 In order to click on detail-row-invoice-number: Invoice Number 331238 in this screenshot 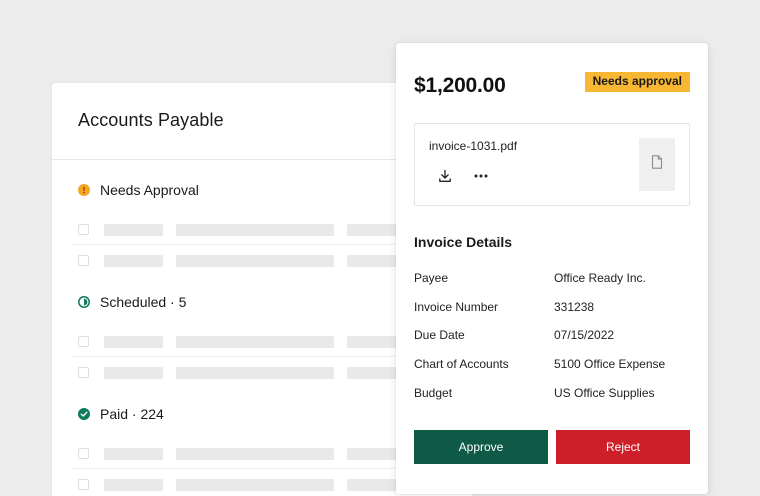, I will do `click(554, 307)`.